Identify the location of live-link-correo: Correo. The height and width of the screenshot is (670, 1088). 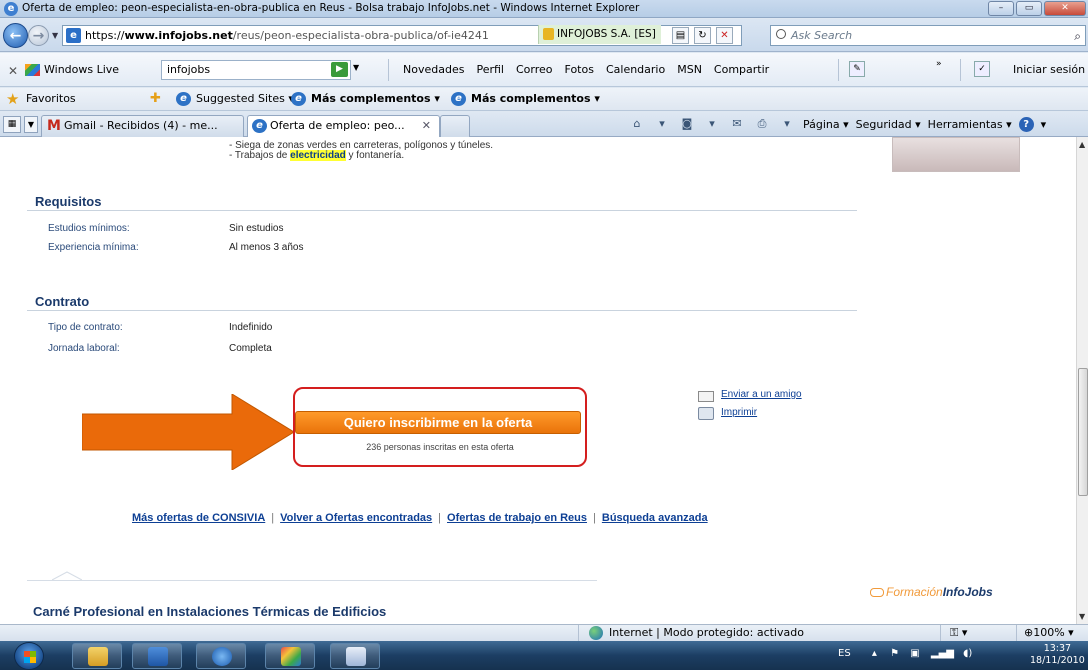
(534, 69).